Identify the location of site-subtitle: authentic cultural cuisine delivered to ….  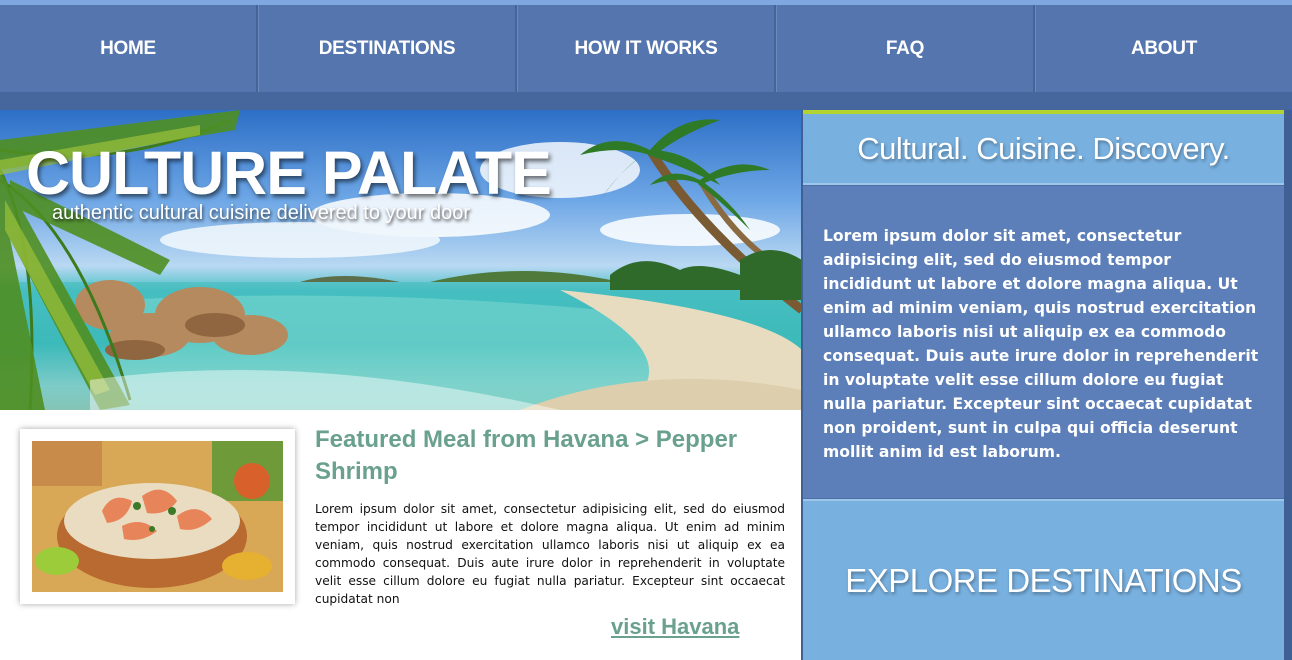
(261, 213).